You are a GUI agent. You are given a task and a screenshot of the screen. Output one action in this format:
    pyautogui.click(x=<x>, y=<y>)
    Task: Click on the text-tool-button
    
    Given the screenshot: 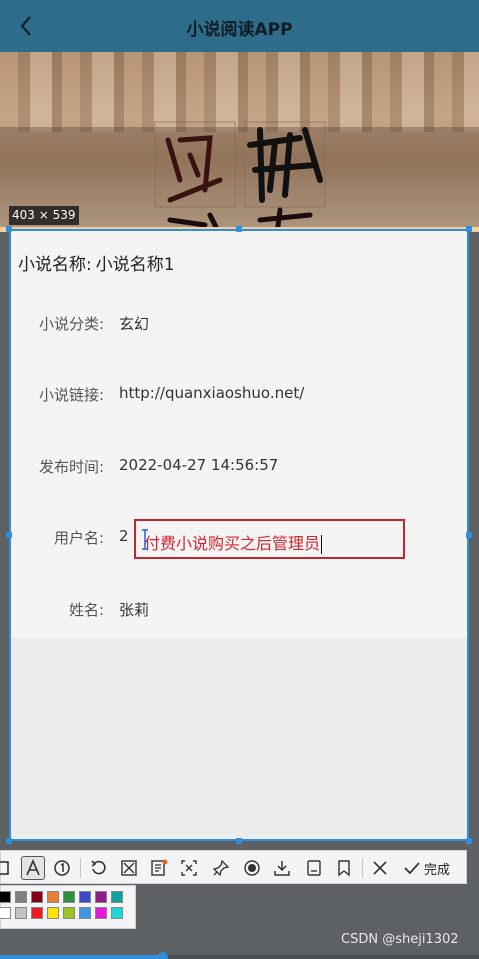 What is the action you would take?
    pyautogui.click(x=33, y=868)
    